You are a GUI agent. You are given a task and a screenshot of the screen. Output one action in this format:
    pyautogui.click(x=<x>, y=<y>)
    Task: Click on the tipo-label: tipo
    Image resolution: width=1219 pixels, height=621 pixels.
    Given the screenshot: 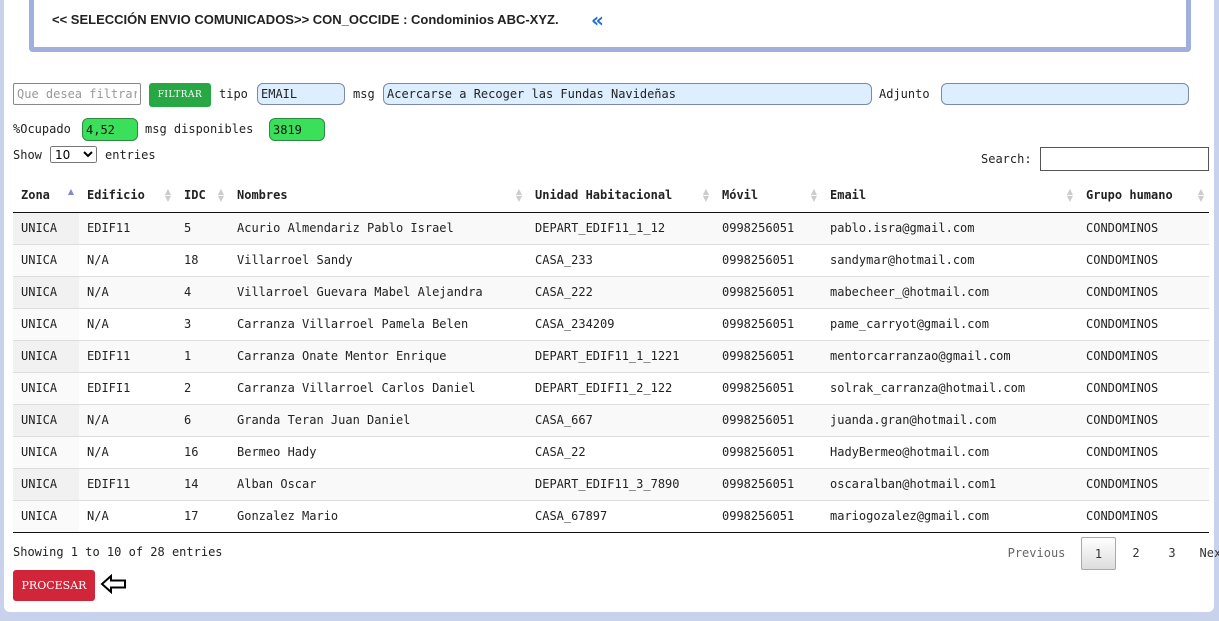 What is the action you would take?
    pyautogui.click(x=233, y=94)
    